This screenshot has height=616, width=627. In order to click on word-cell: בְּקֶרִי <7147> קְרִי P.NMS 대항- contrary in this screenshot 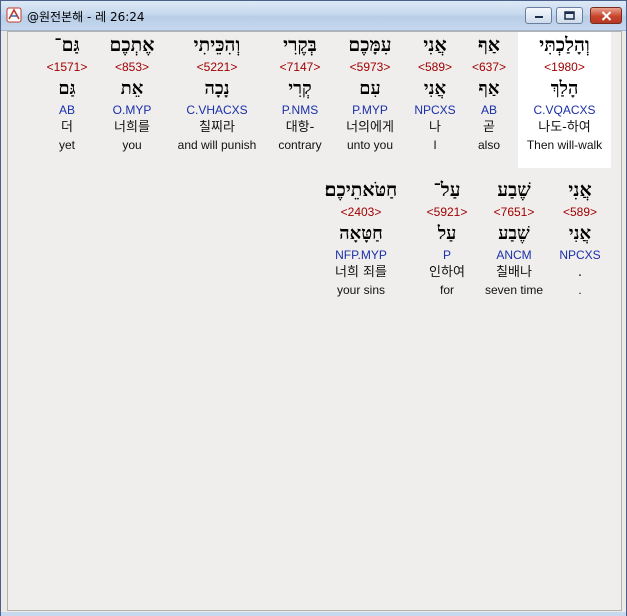, I will do `click(300, 92)`.